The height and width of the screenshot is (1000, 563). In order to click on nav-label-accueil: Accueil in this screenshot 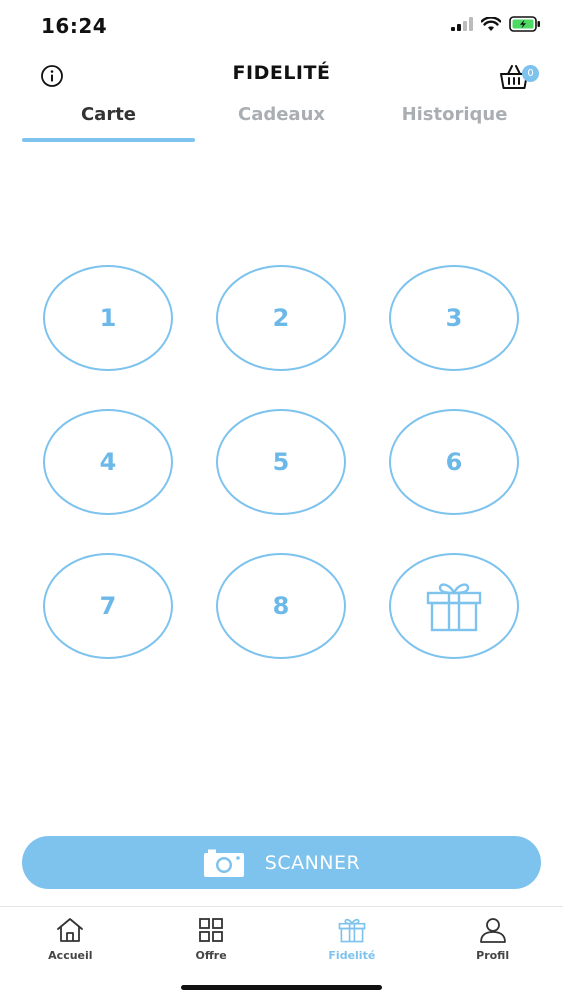, I will do `click(70, 955)`.